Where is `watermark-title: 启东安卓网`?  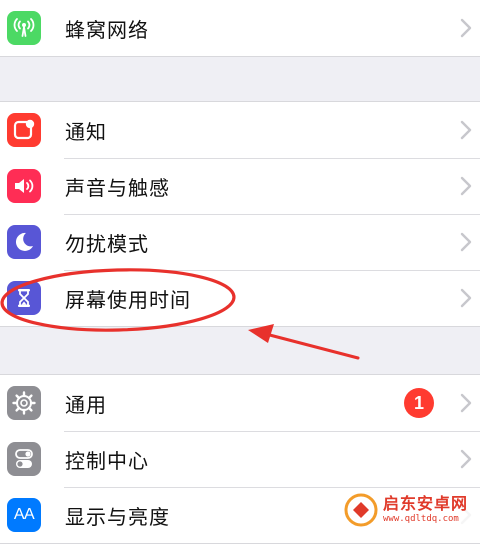
watermark-title: 启东安卓网 is located at coordinates (425, 503).